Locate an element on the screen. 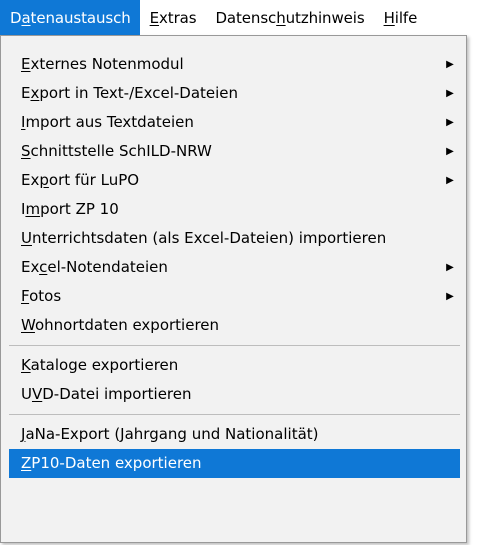 The image size is (485, 545). menu-item-wohnortdaten-exportieren: Wohnortdaten exportieren is located at coordinates (234, 325).